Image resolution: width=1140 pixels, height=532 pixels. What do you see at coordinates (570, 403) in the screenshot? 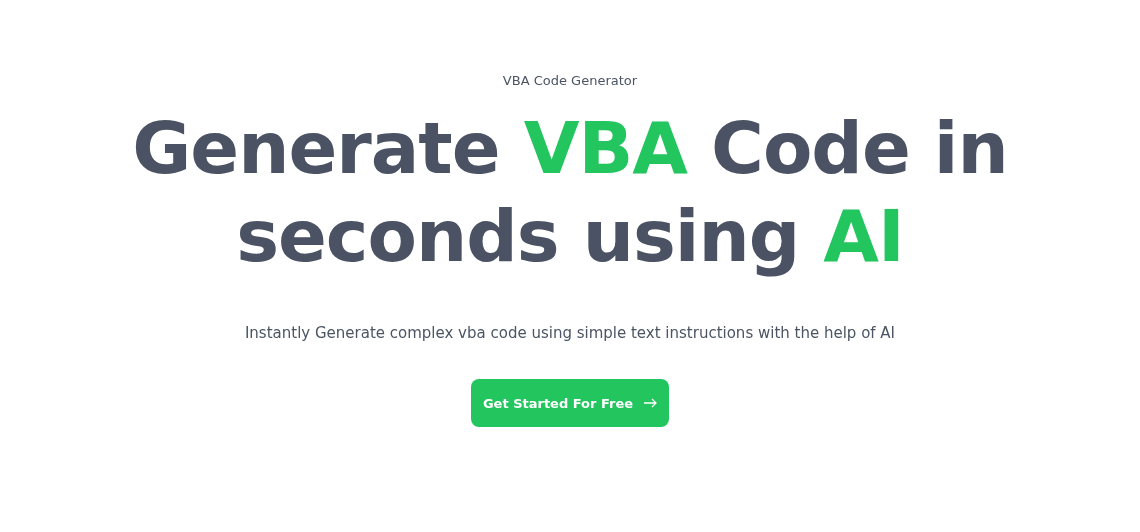
I see `get-started-button: Get Started For Free` at bounding box center [570, 403].